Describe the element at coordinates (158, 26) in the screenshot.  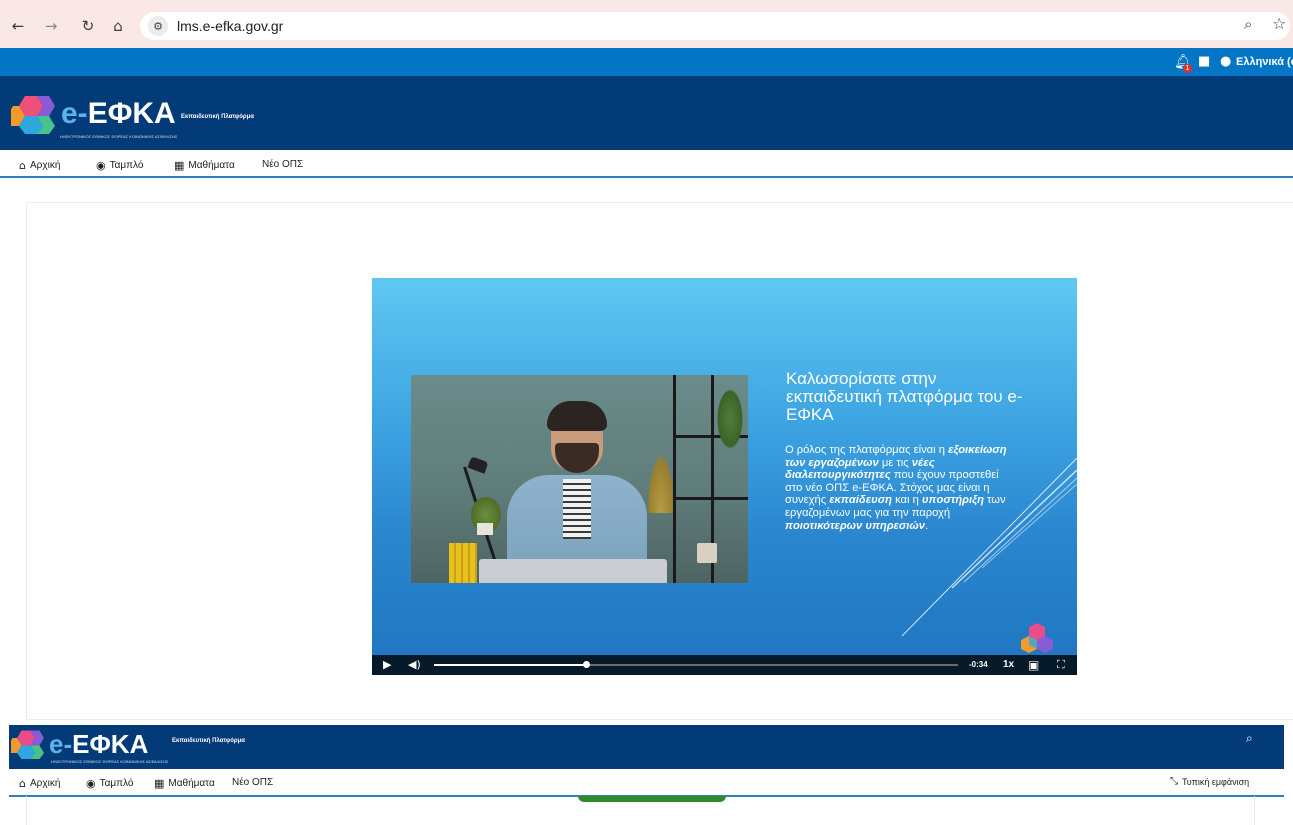
I see `site-settings-icon: ⚙` at that location.